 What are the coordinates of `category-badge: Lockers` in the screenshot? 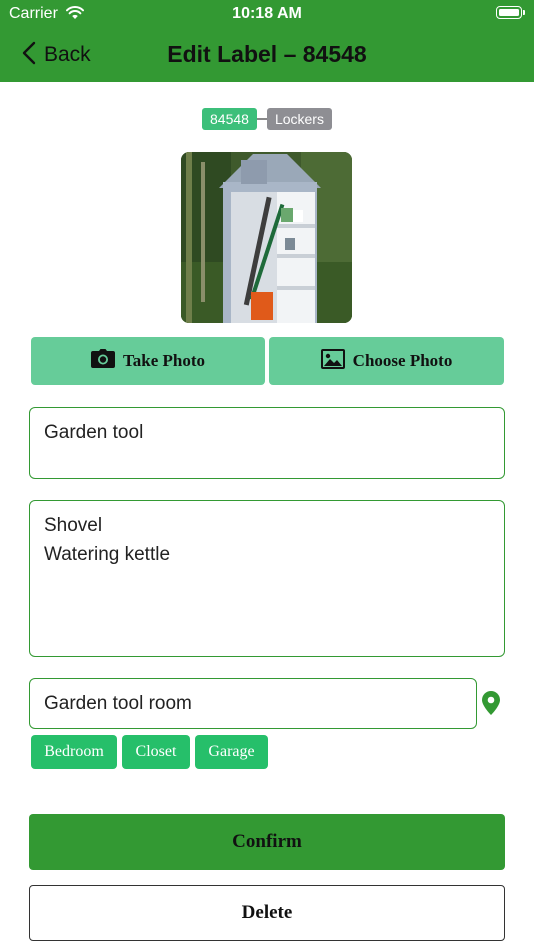 It's located at (299, 119).